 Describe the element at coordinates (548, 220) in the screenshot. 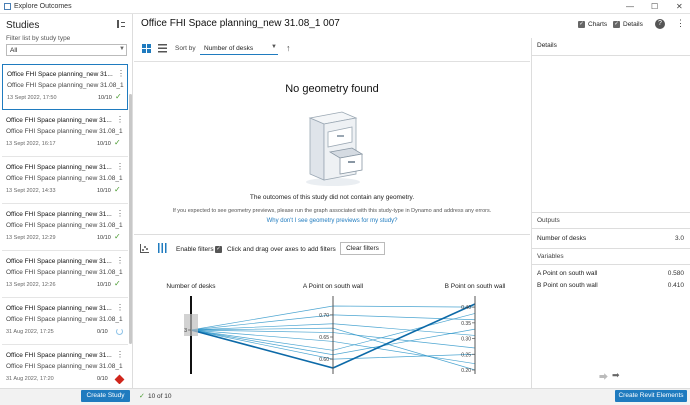

I see `outputs-heading: Outputs` at that location.